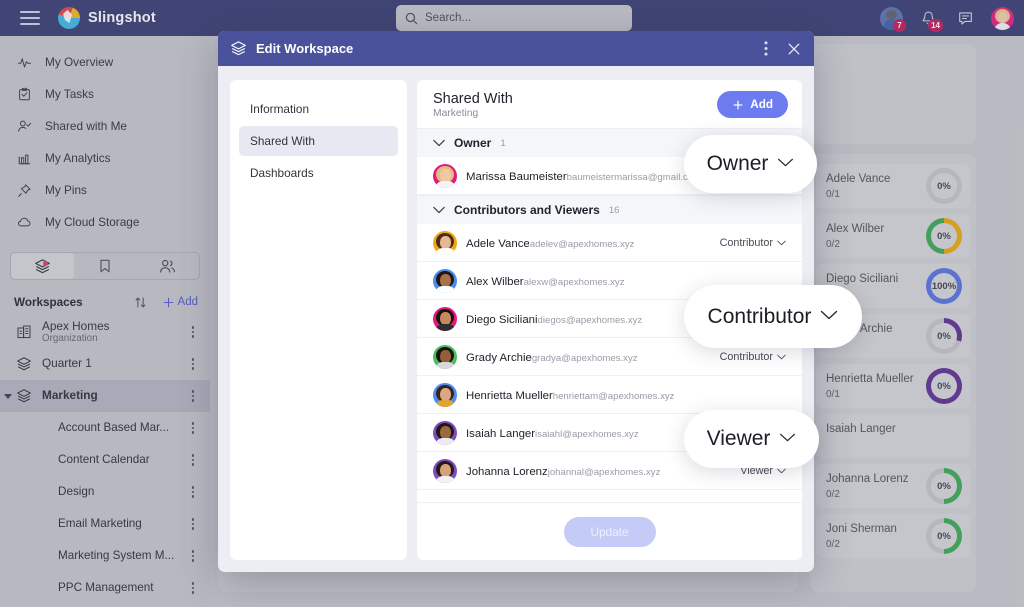 The image size is (1024, 607). Describe the element at coordinates (501, 433) in the screenshot. I see `member-name: Isaiah Langer` at that location.